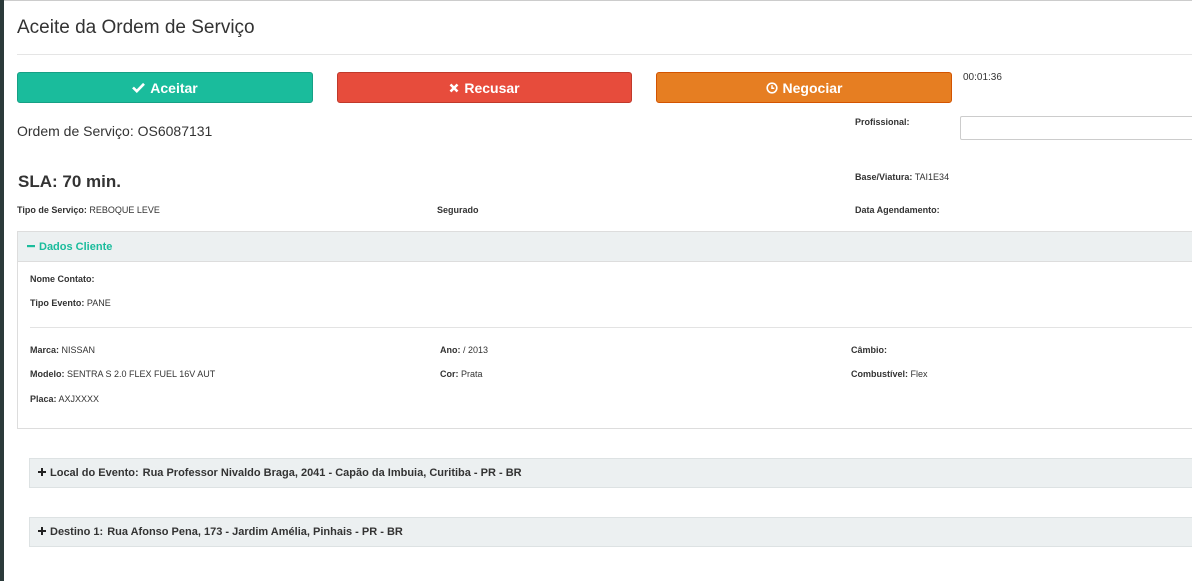  I want to click on segurado-label: Segurado, so click(458, 210).